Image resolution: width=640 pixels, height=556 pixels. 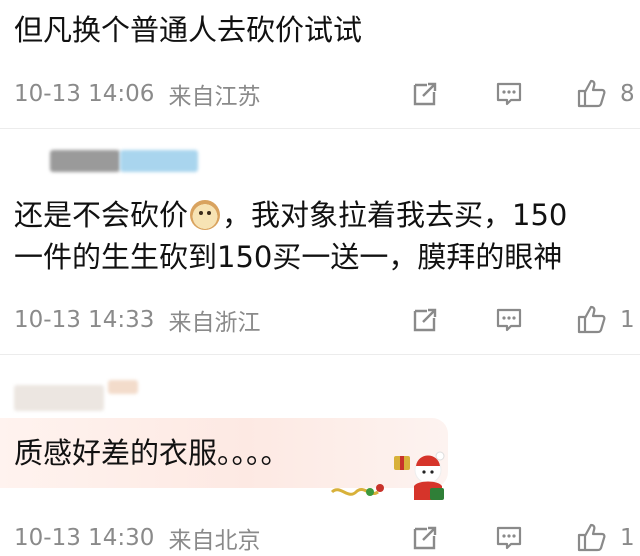 What do you see at coordinates (101, 215) in the screenshot?
I see `comment-2-text-a: 还是不会砍价` at bounding box center [101, 215].